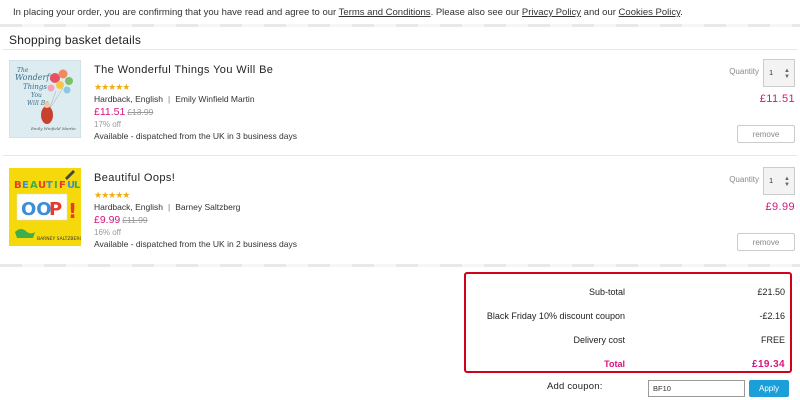 The width and height of the screenshot is (800, 400). I want to click on notice-suffix: ., so click(681, 12).